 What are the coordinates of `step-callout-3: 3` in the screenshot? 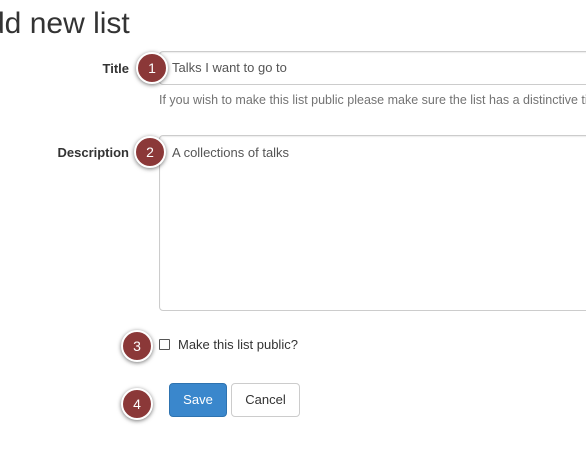 It's located at (137, 346).